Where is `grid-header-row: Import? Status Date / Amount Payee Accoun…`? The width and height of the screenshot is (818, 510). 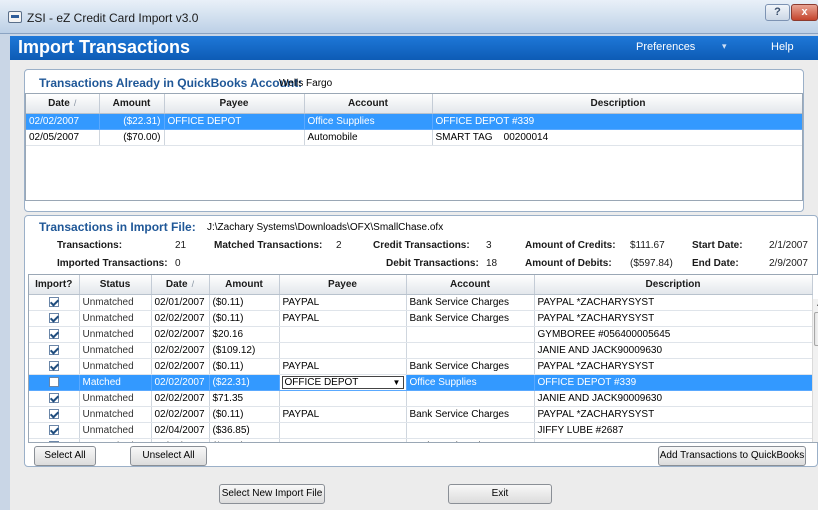 grid-header-row: Import? Status Date / Amount Payee Accoun… is located at coordinates (421, 285).